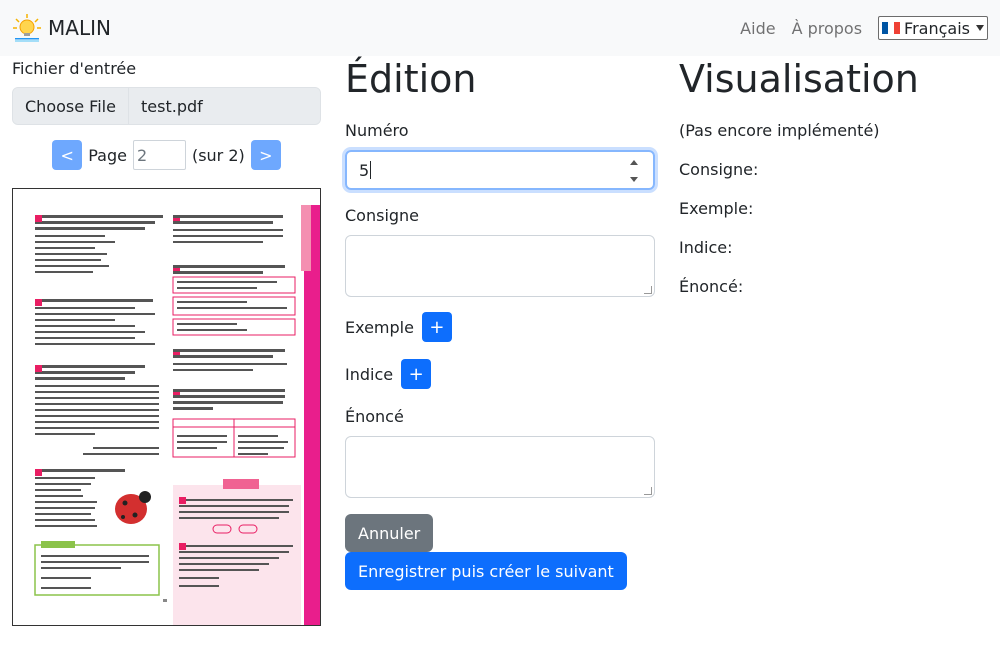 Image resolution: width=1000 pixels, height=660 pixels. I want to click on cancel-button: Annuler, so click(389, 533).